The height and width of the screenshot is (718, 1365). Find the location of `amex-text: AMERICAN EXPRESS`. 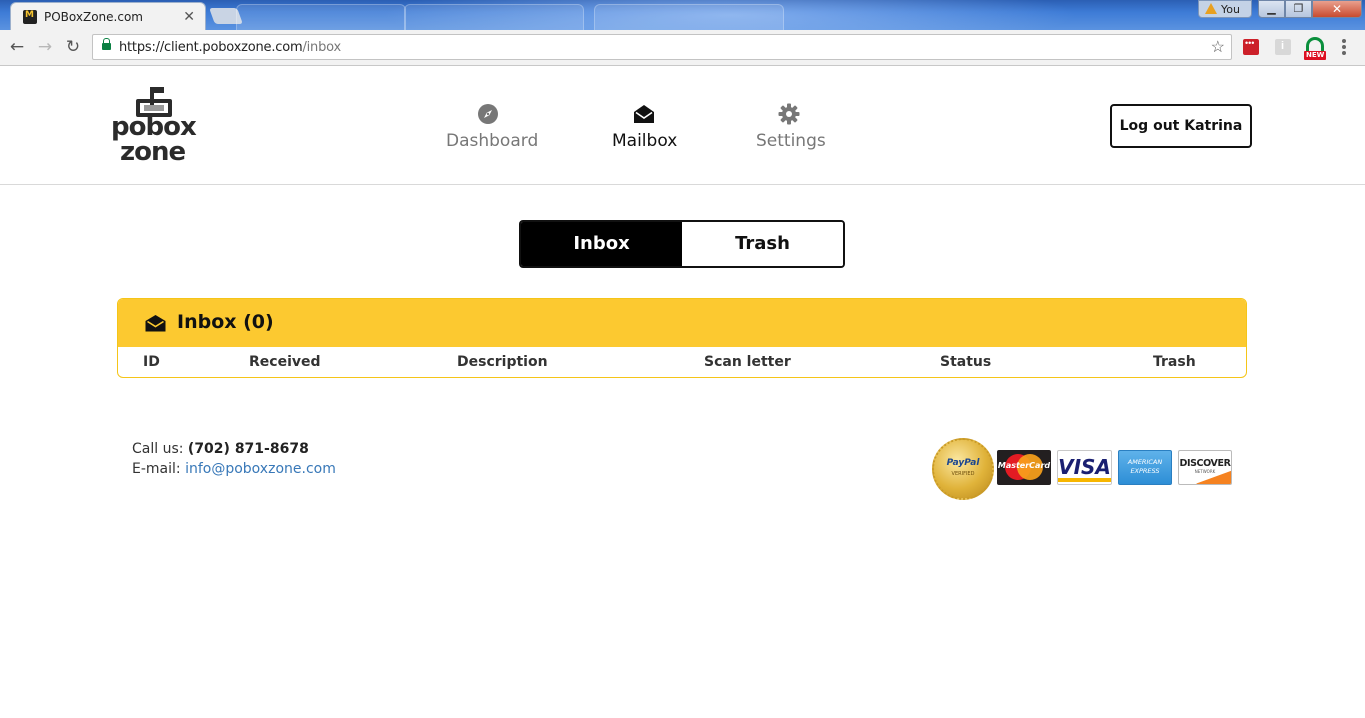

amex-text: AMERICAN EXPRESS is located at coordinates (1145, 466).